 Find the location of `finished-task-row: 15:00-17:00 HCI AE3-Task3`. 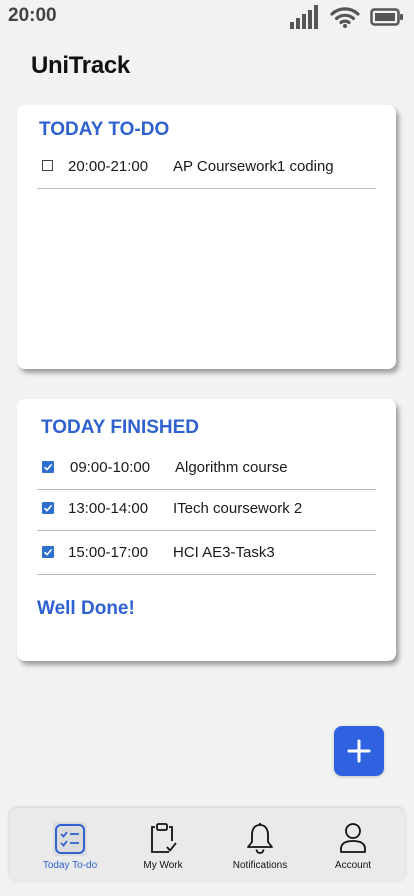

finished-task-row: 15:00-17:00 HCI AE3-Task3 is located at coordinates (206, 554).